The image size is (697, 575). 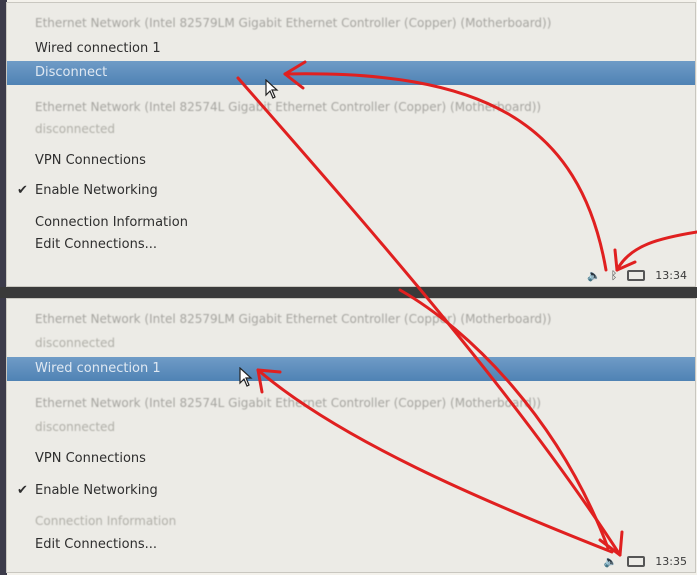 What do you see at coordinates (351, 73) in the screenshot?
I see `disconnect-item: Disconnect` at bounding box center [351, 73].